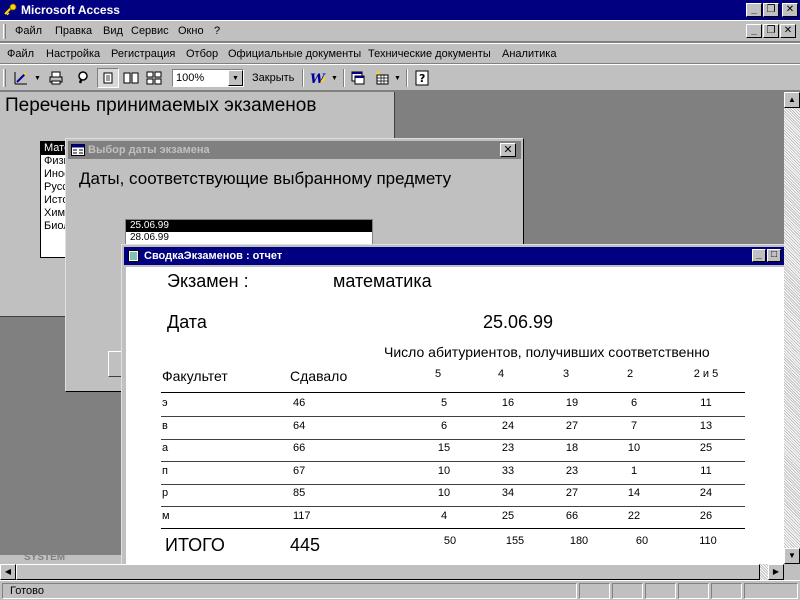  Describe the element at coordinates (294, 150) in the screenshot. I see `exam-date-dialog-caption: Выбор даты экзамена ✕` at that location.